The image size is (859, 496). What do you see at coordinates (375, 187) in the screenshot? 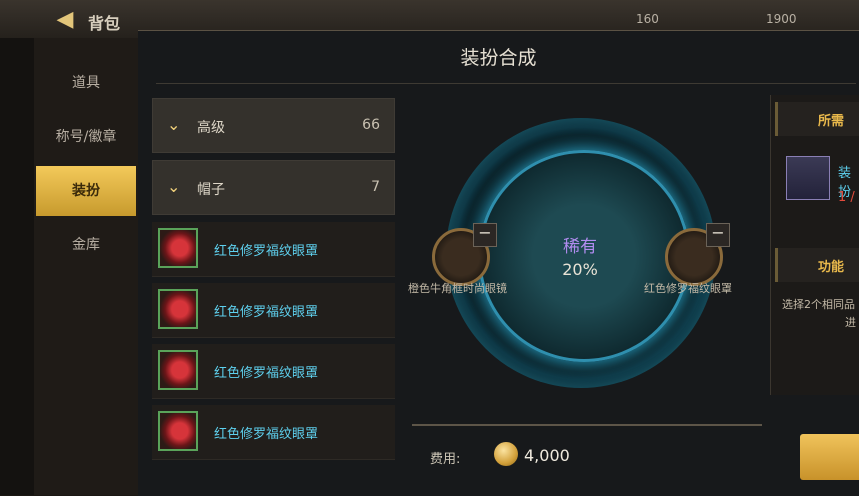
I see `category-count: 7` at bounding box center [375, 187].